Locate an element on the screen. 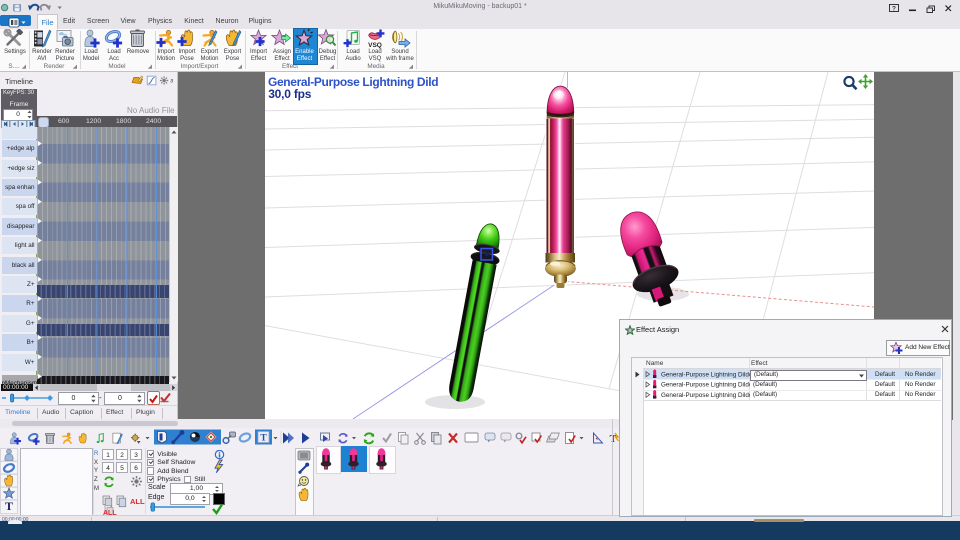  svg-text: a is located at coordinates (171, 82).